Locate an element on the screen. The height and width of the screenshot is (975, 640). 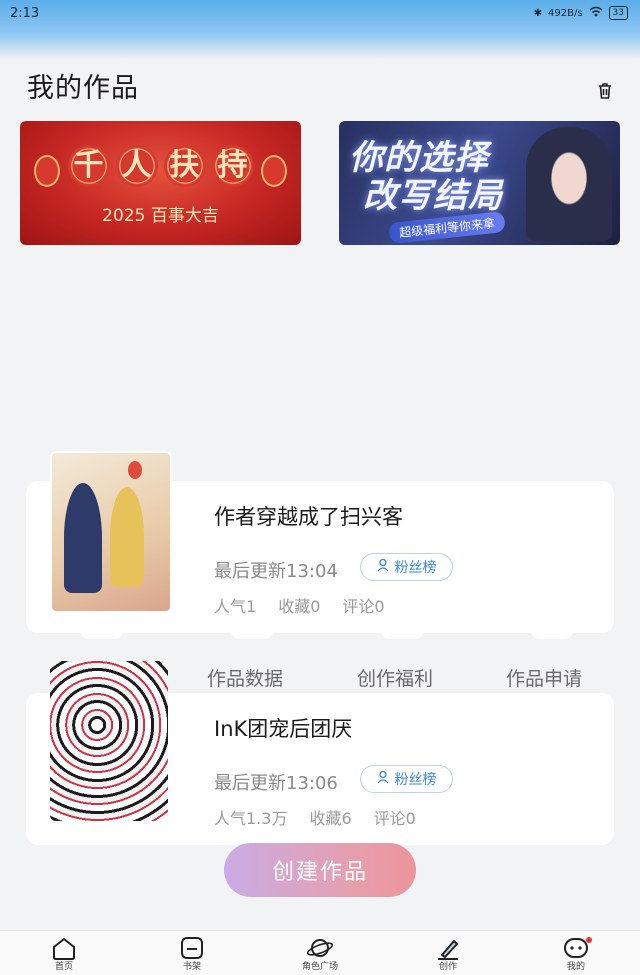
banner-char: 扶 is located at coordinates (184, 166).